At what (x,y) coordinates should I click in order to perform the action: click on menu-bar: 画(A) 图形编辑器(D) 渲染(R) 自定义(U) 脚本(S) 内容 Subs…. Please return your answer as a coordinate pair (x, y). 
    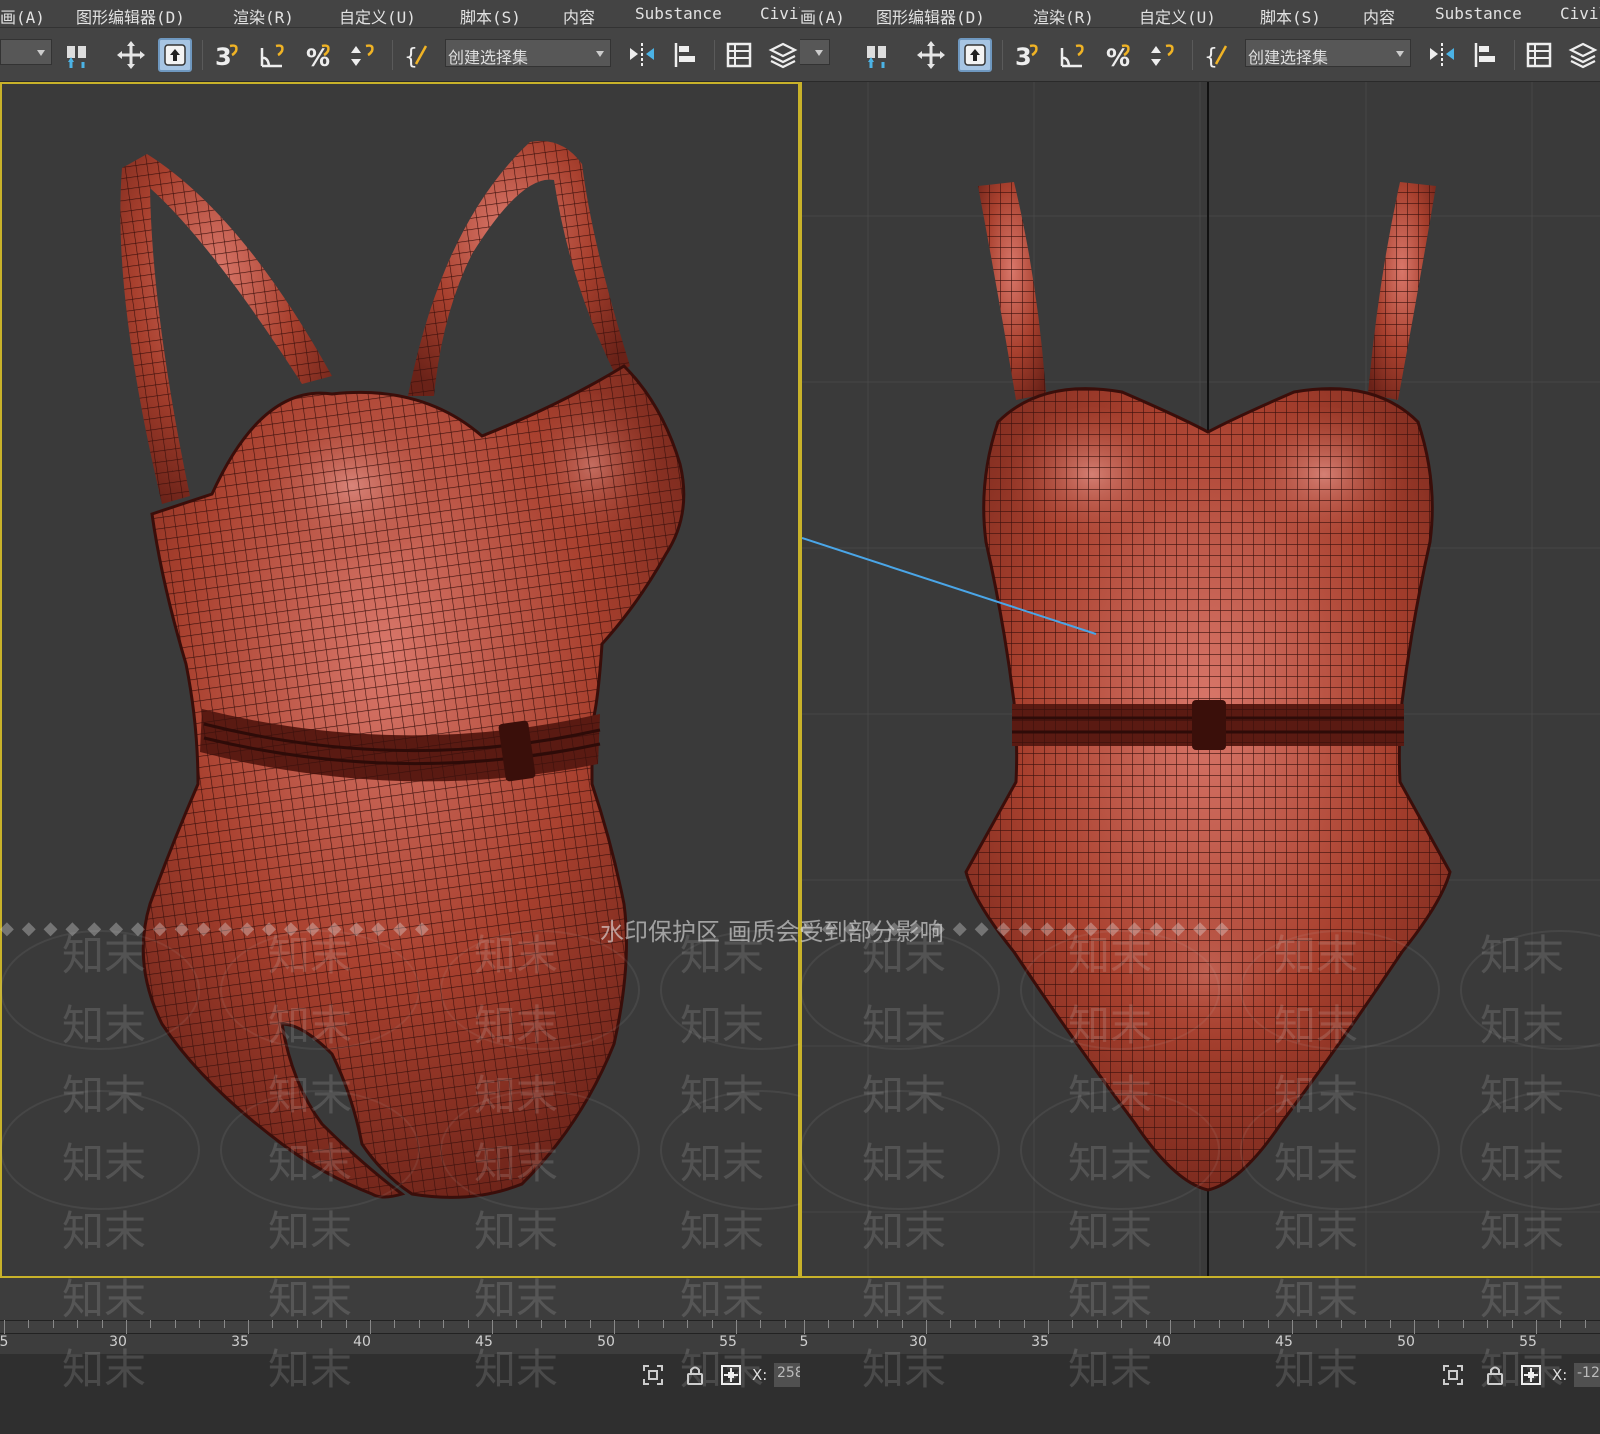
    Looking at the image, I should click on (400, 14).